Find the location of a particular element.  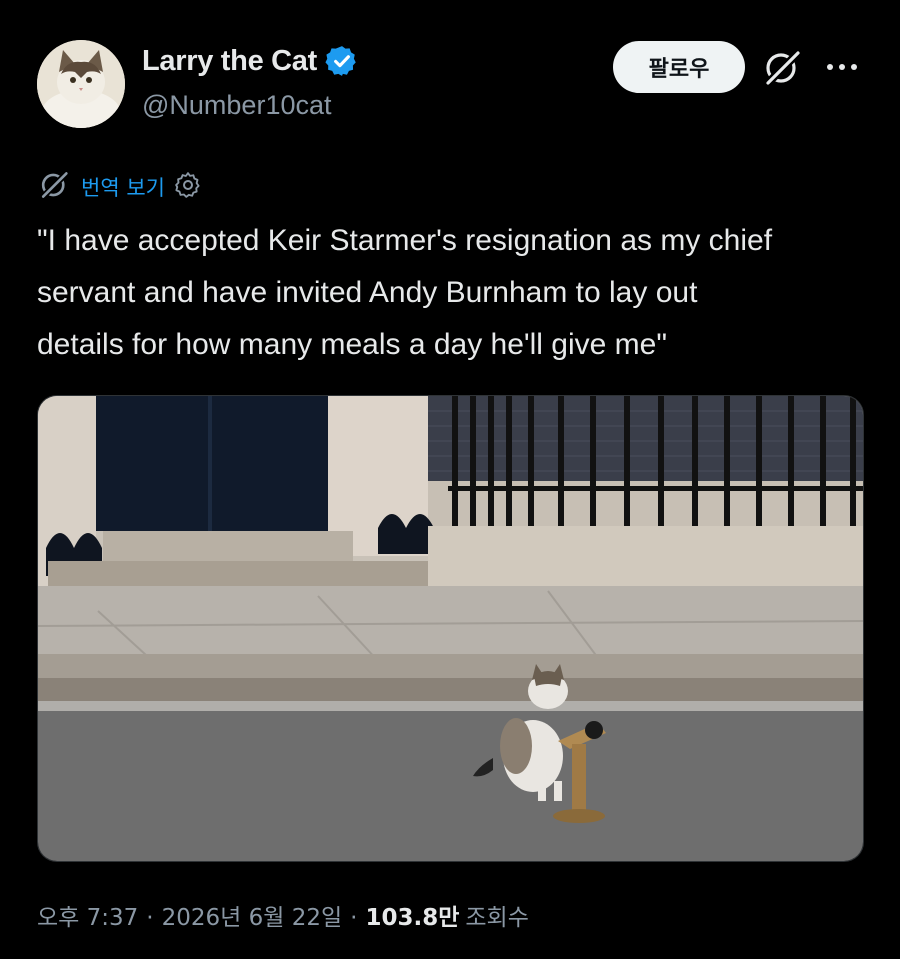

verified-badge-icon is located at coordinates (342, 61).